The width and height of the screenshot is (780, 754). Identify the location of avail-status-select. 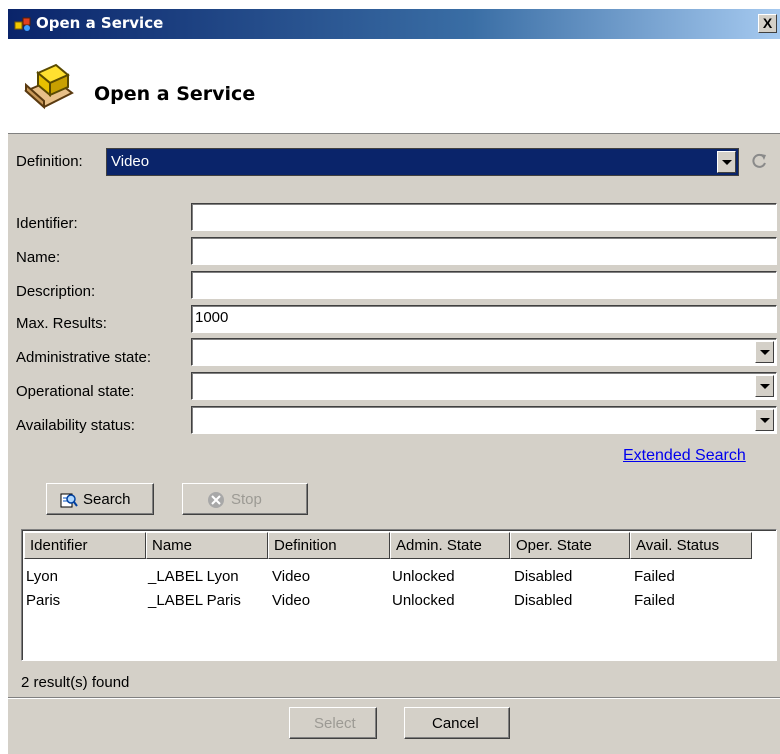
(484, 420).